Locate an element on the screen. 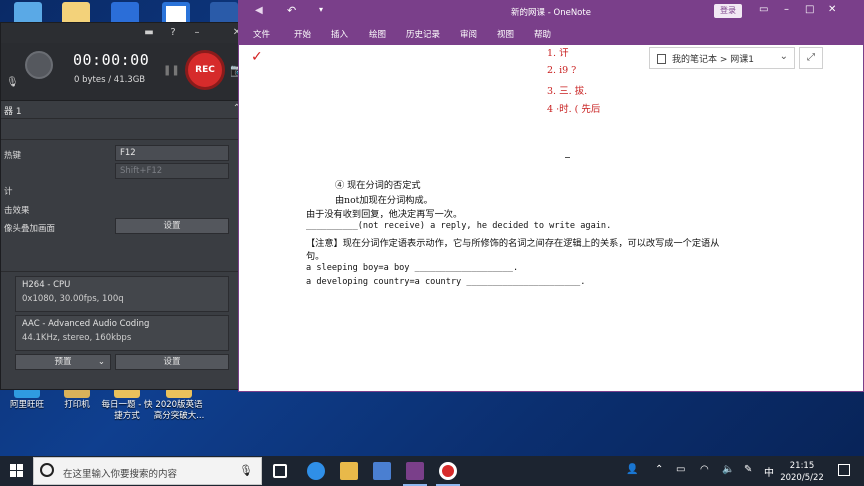  restore-ribbon-icon: ▭ is located at coordinates (763, 9).